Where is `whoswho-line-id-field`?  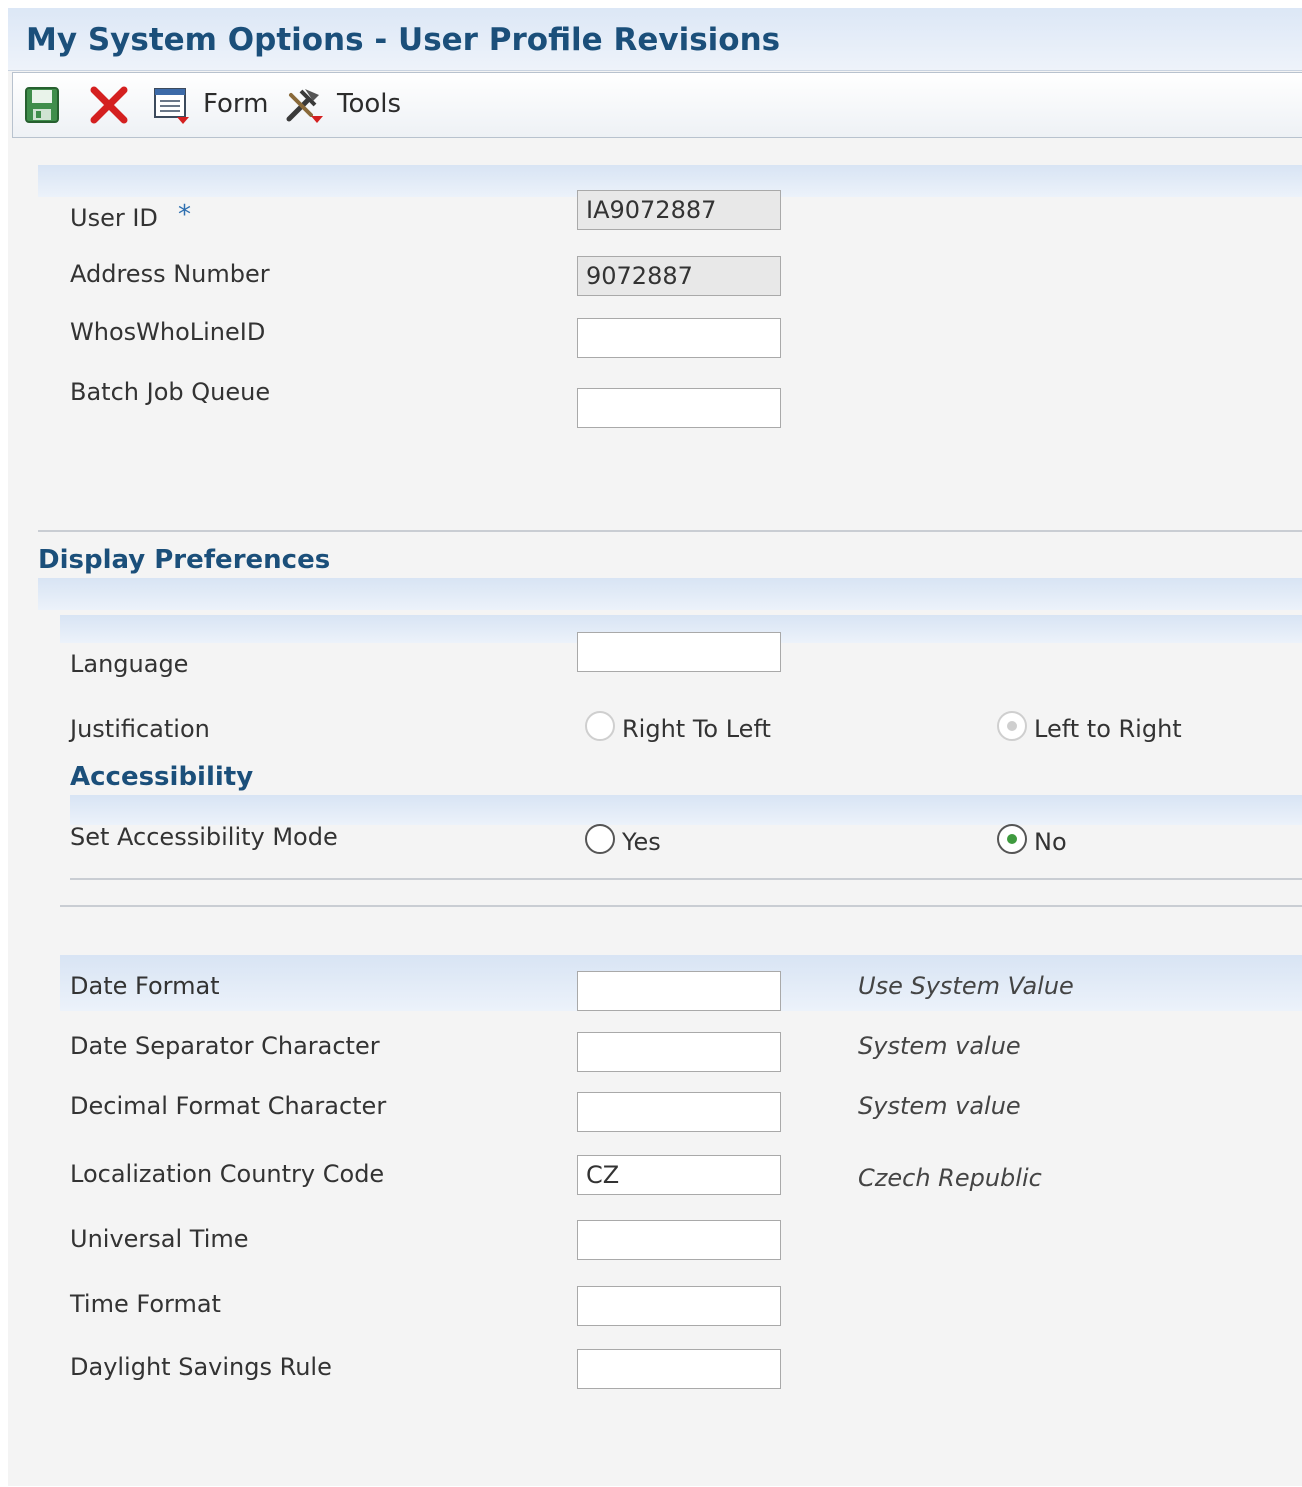 whoswho-line-id-field is located at coordinates (679, 338).